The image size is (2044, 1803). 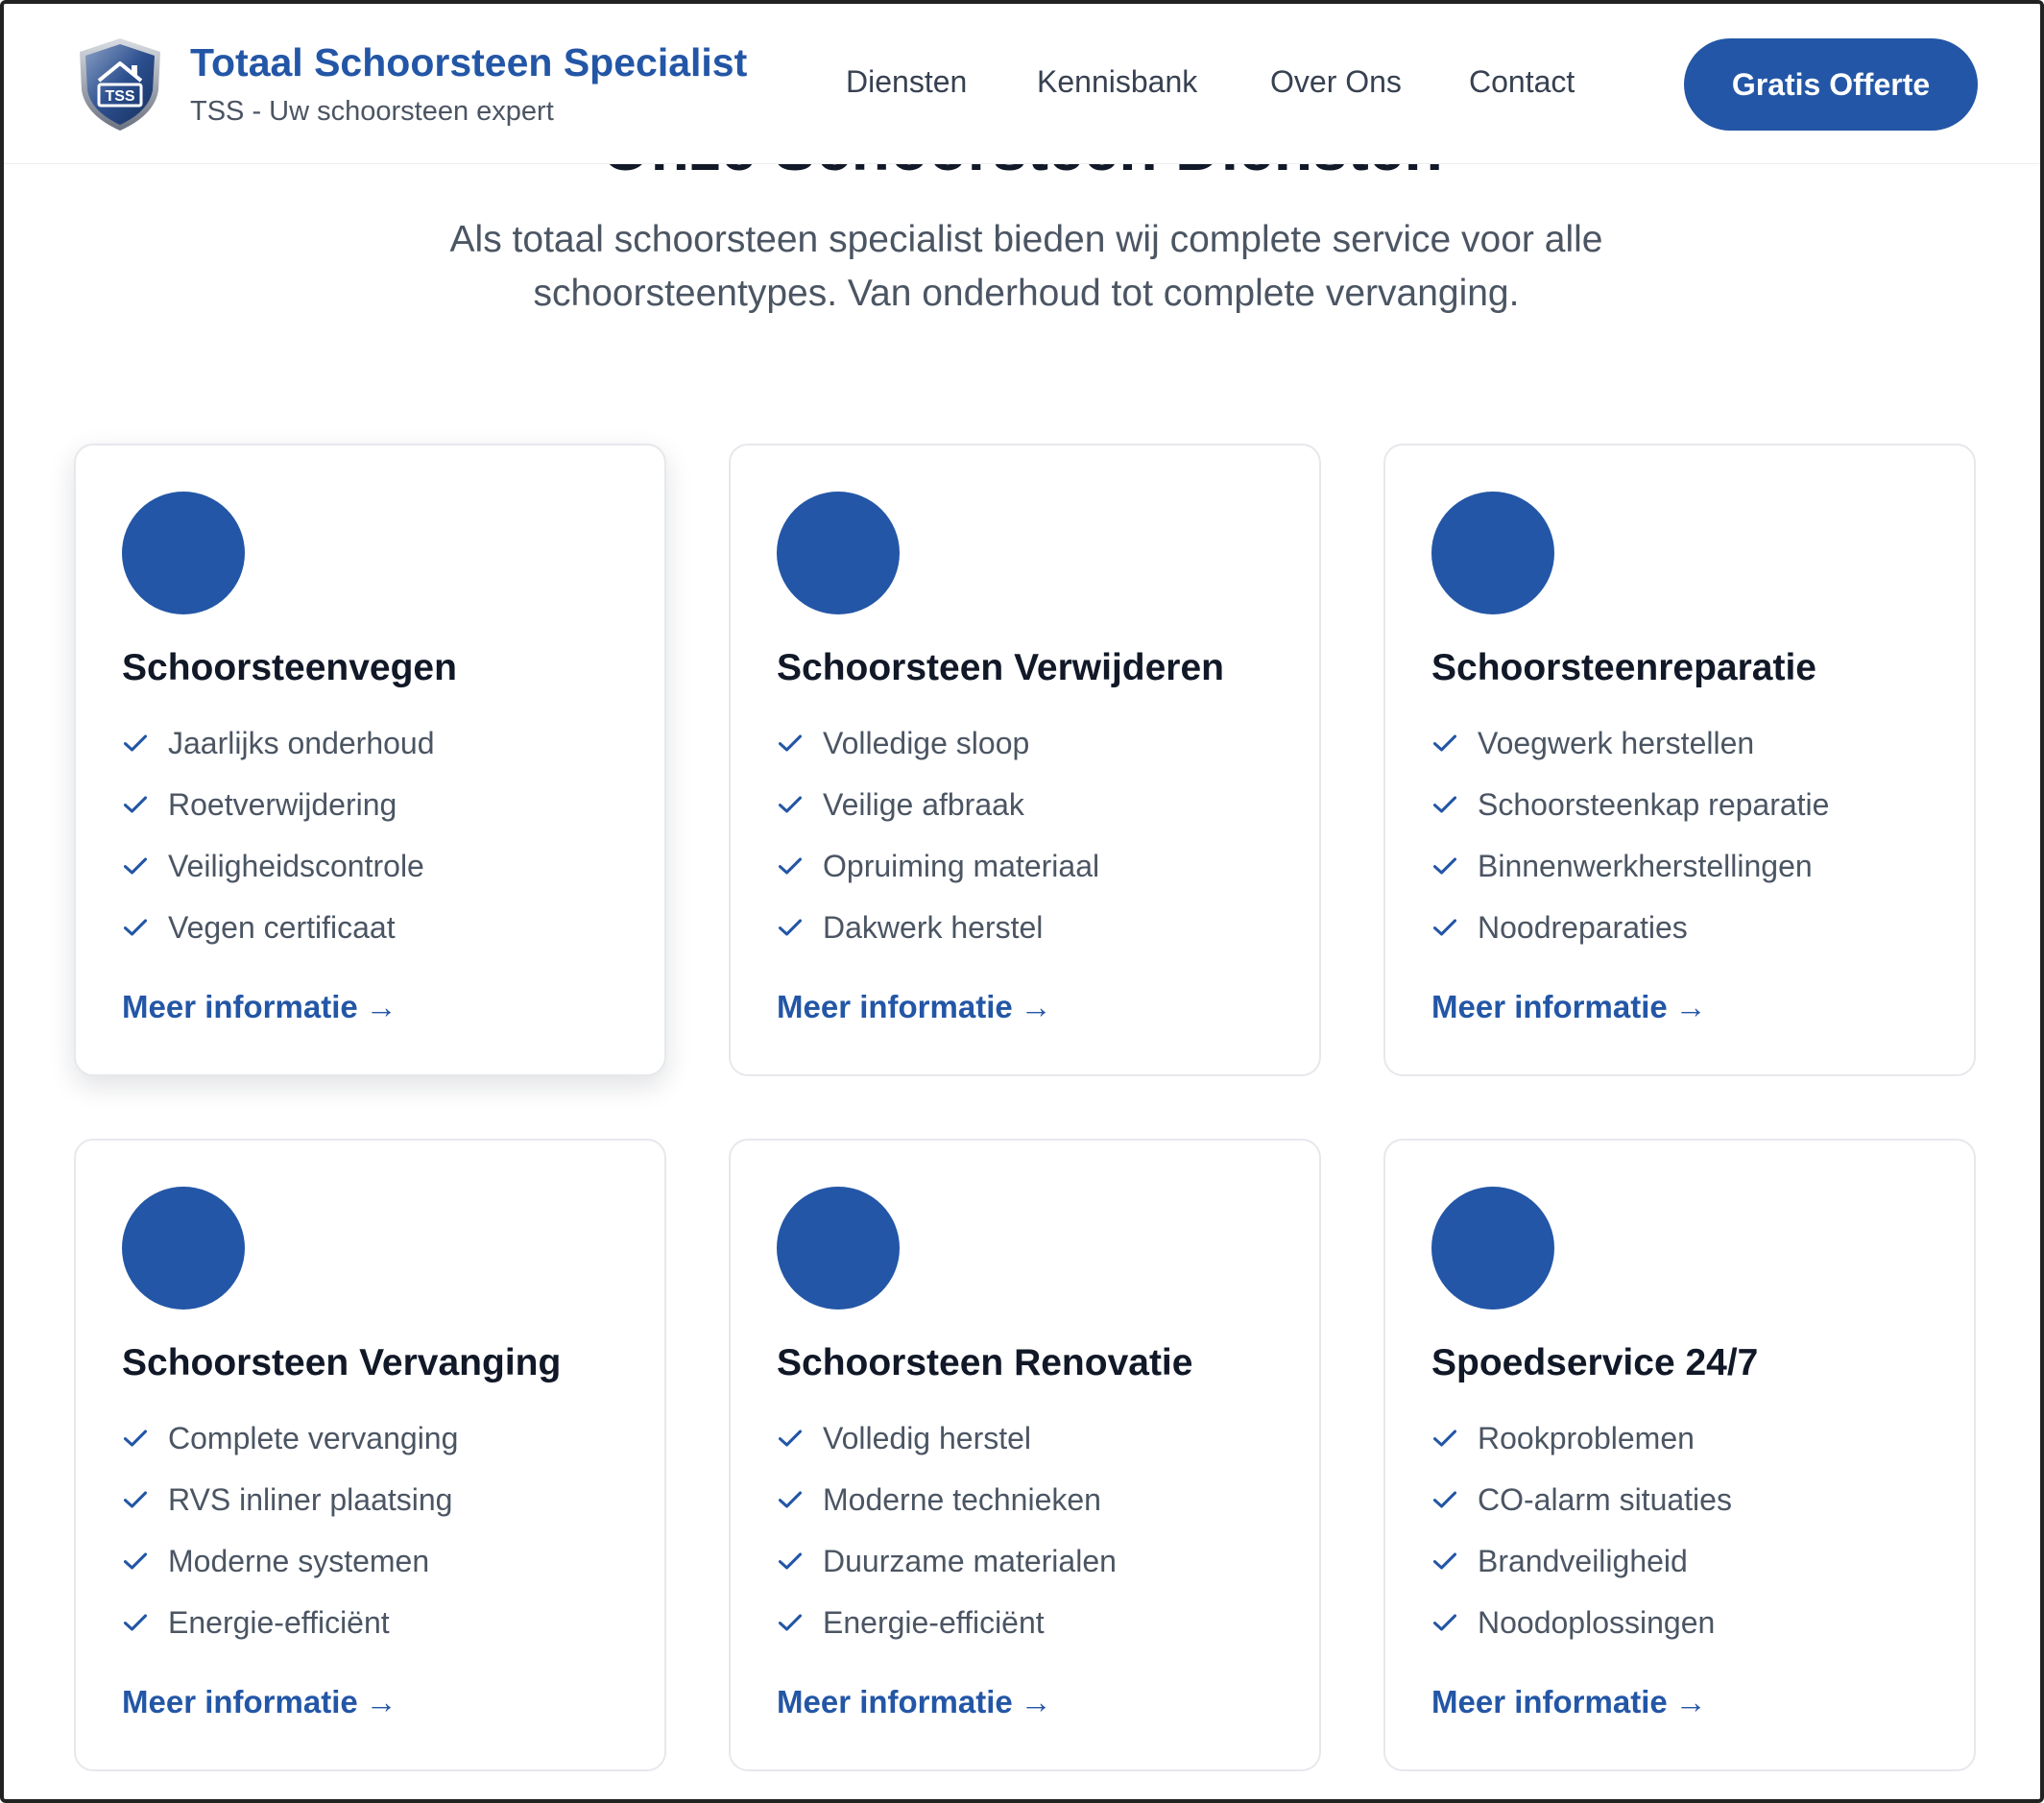 What do you see at coordinates (1622, 866) in the screenshot?
I see `feature-item: Binnenwerkherstellingen` at bounding box center [1622, 866].